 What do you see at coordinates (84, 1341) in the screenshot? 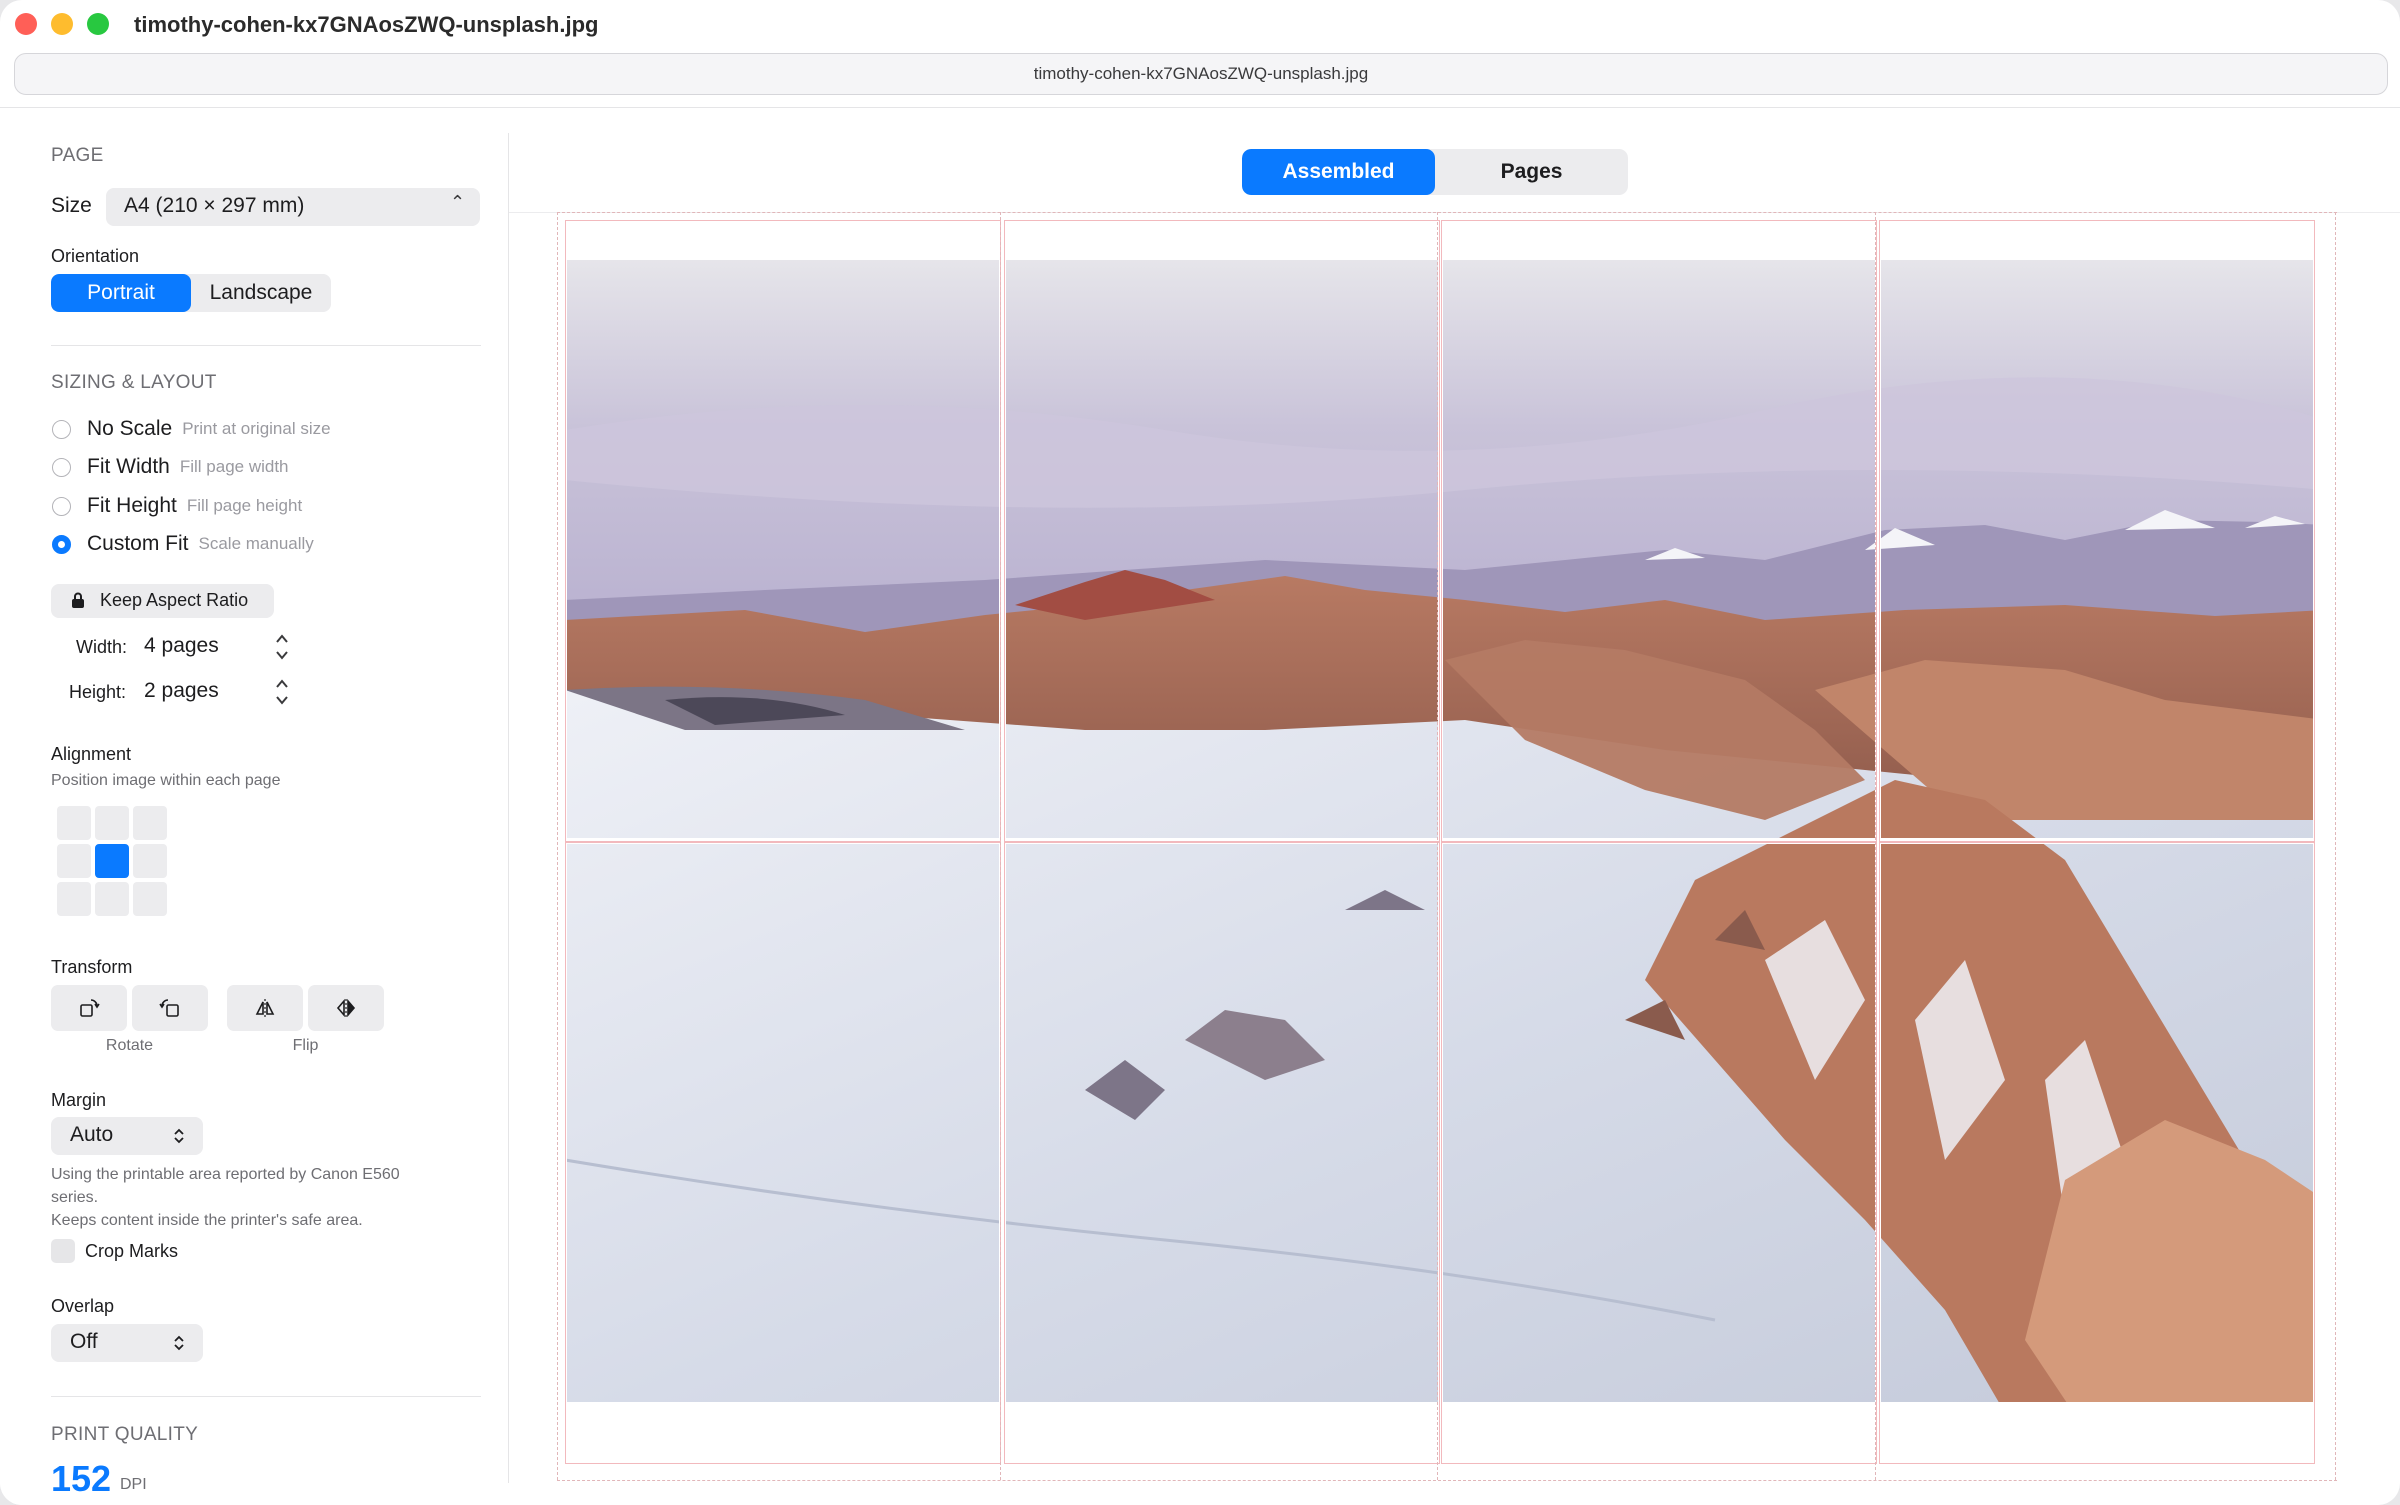
I see `overlap-value: Off` at bounding box center [84, 1341].